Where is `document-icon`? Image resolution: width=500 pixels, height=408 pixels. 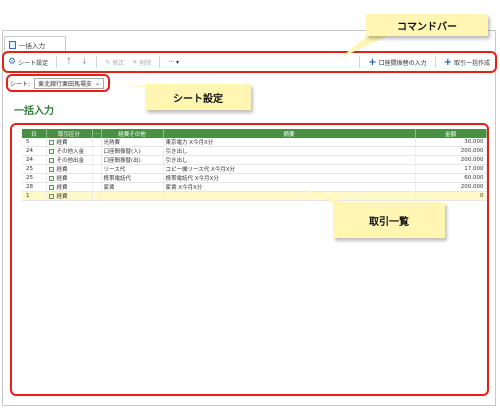
document-icon is located at coordinates (12, 44).